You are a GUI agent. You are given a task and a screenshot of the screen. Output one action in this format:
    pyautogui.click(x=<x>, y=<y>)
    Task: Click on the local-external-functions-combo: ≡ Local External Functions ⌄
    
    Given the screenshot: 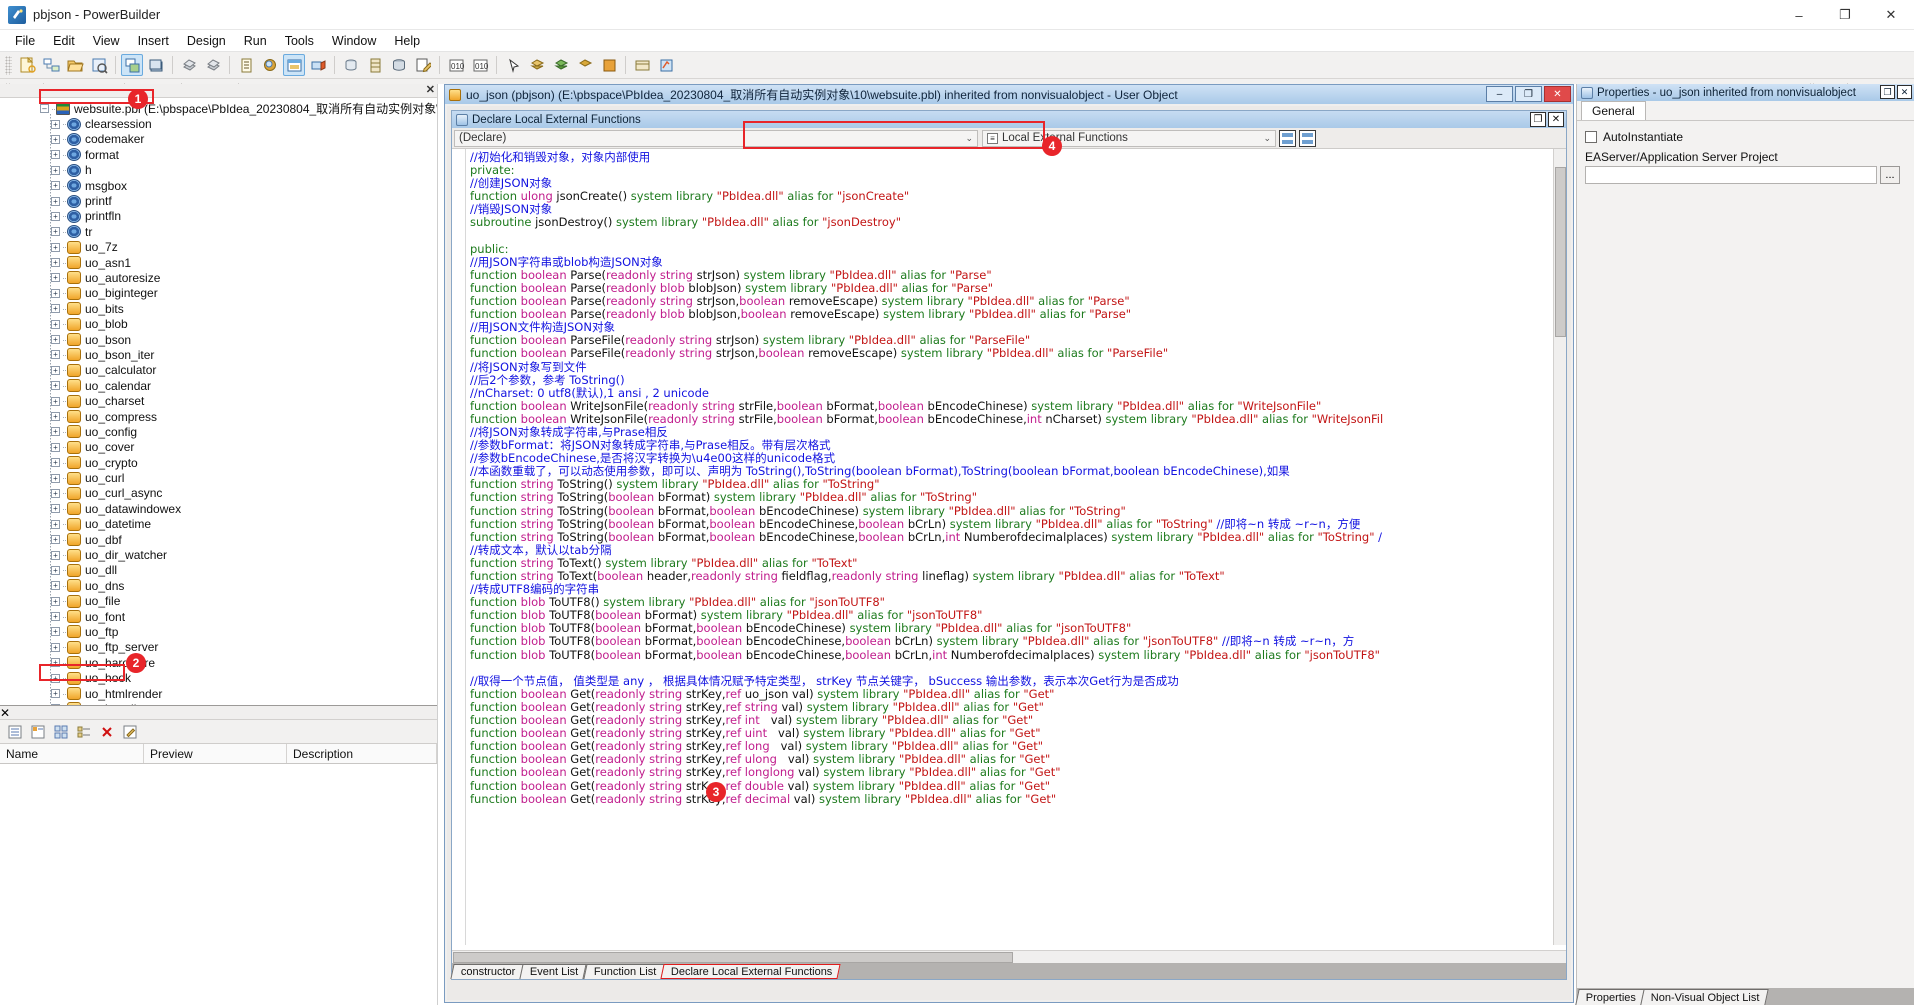 What is the action you would take?
    pyautogui.click(x=1129, y=138)
    